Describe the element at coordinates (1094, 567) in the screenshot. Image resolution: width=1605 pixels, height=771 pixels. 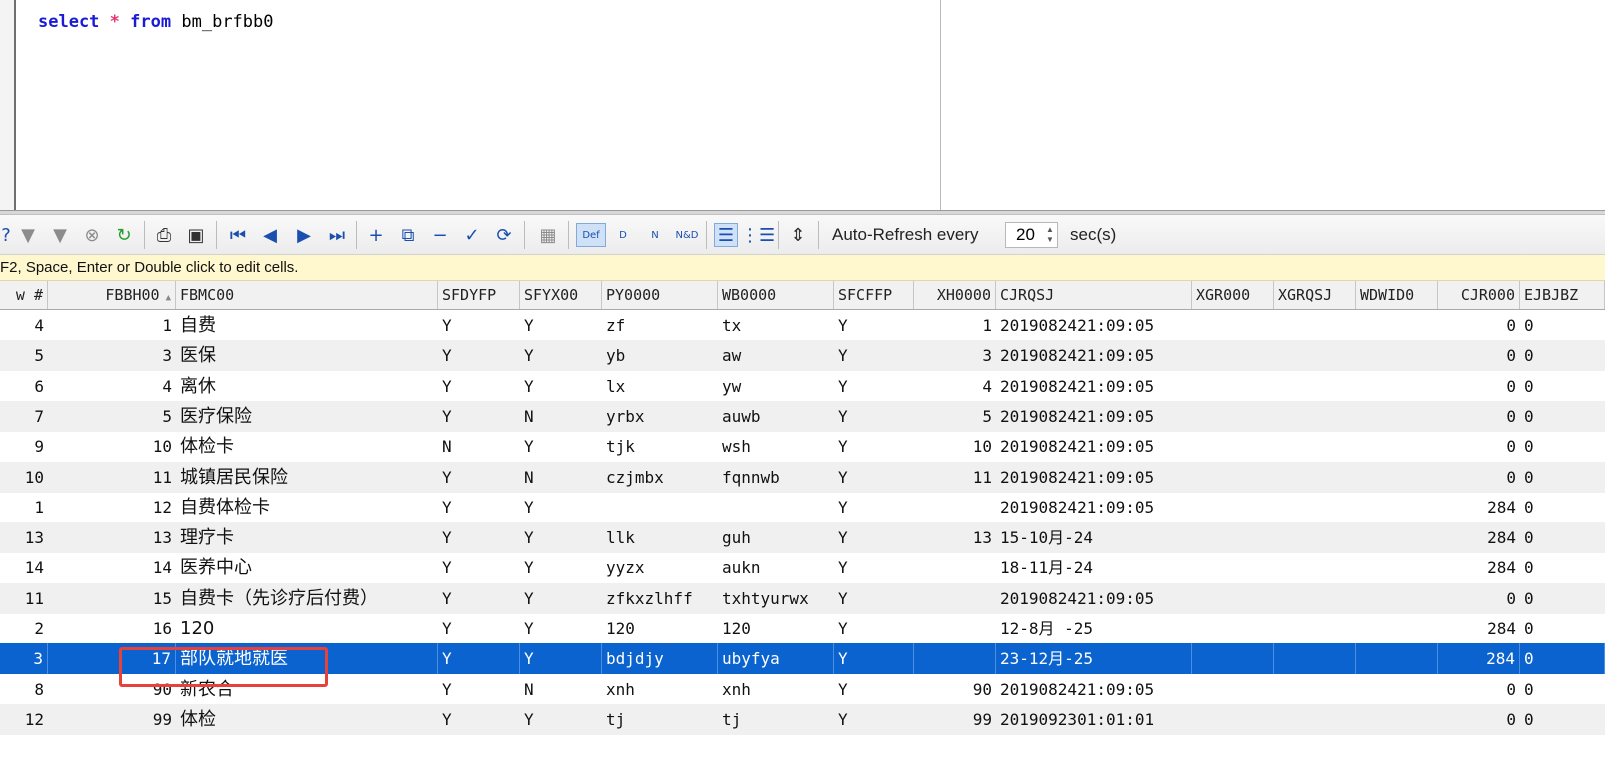
I see `cell-cjrqsj: 18-11月-24` at that location.